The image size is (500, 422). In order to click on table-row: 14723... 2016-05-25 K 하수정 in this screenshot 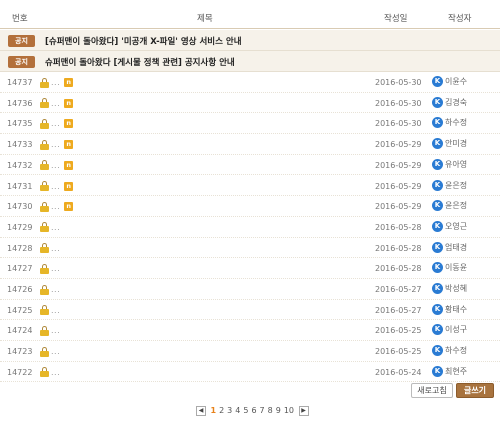, I will do `click(250, 351)`.